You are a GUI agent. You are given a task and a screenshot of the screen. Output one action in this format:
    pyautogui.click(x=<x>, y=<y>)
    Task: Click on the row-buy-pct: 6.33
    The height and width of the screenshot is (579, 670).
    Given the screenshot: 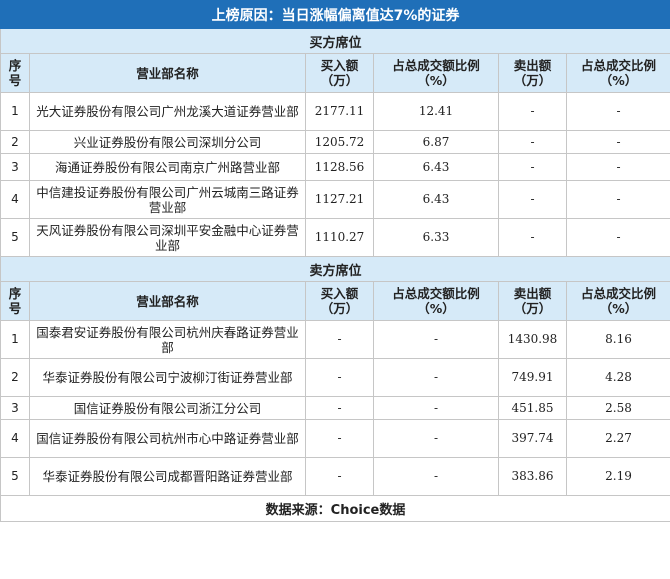 What is the action you would take?
    pyautogui.click(x=436, y=237)
    